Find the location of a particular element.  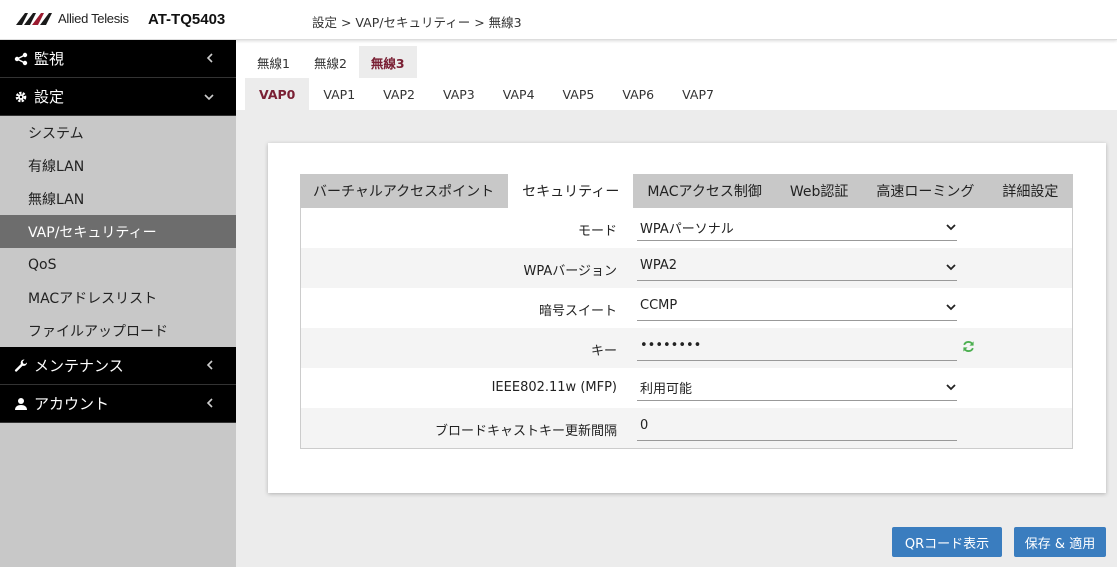

mode-value: WPAパーソナル is located at coordinates (687, 229).